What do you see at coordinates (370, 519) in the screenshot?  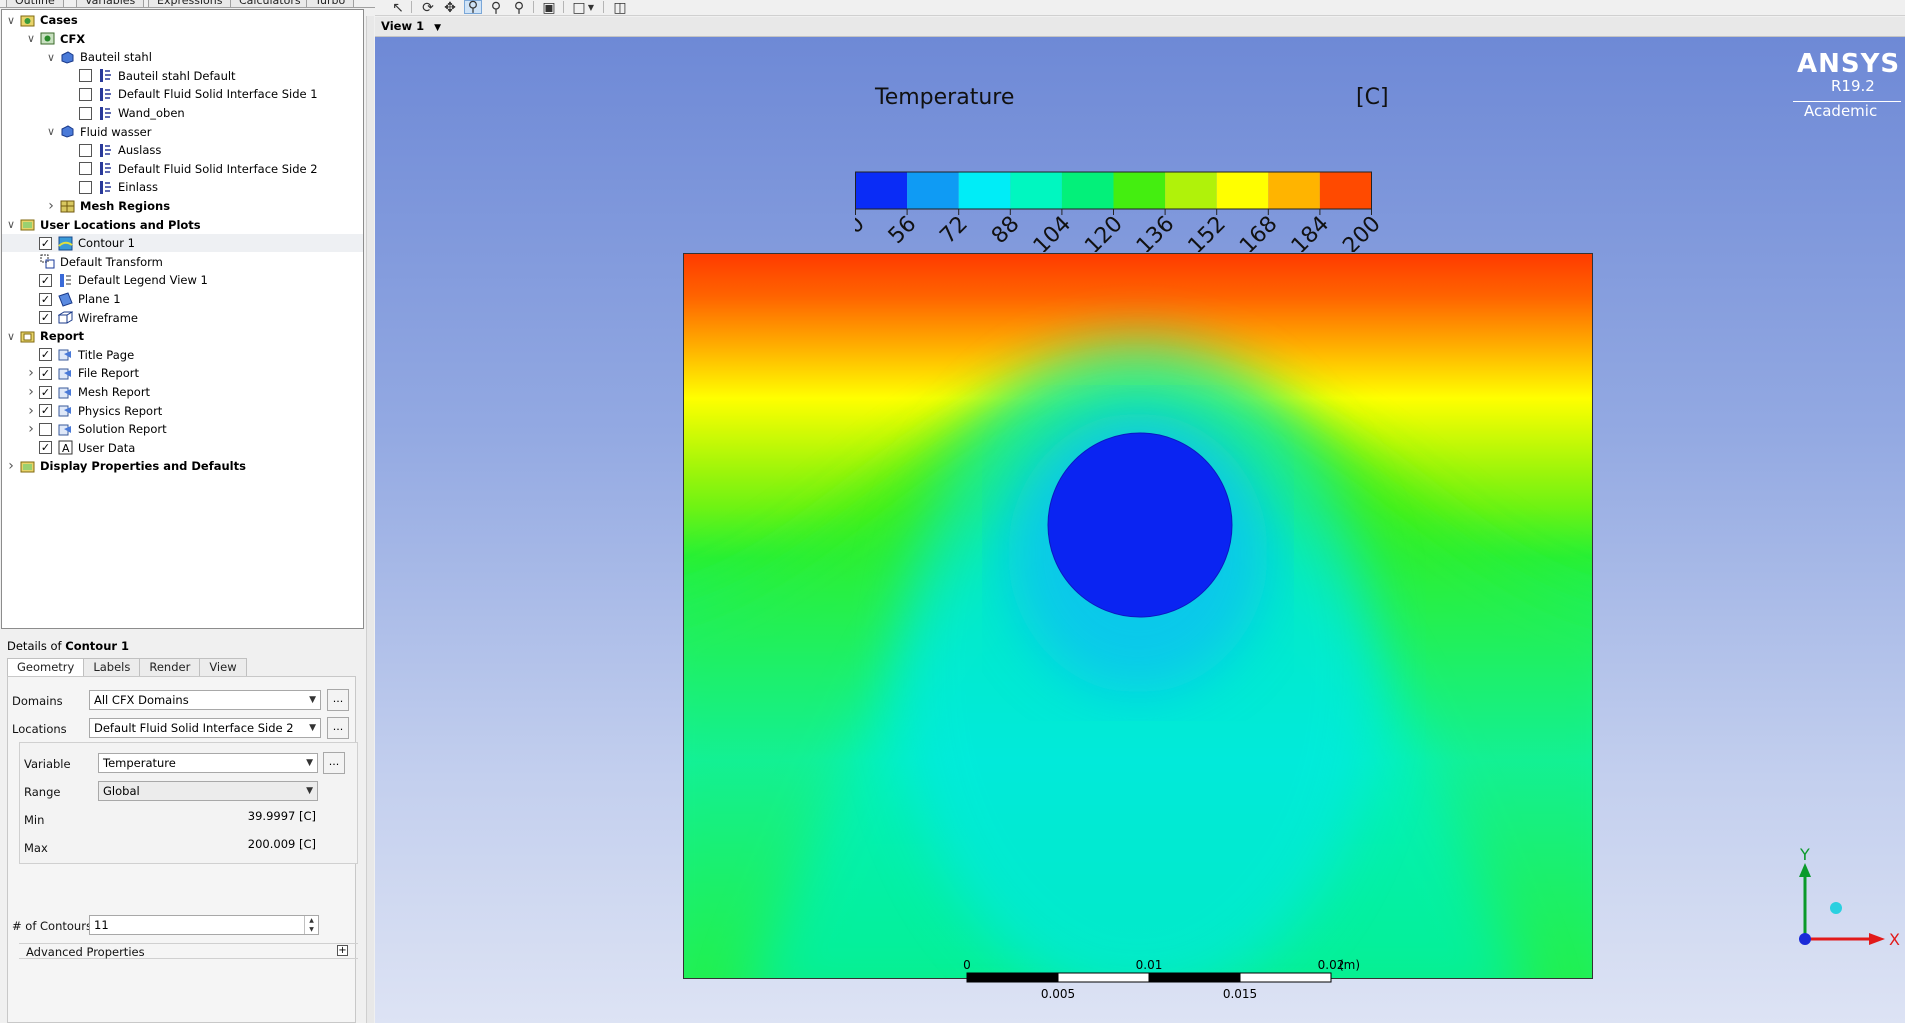 I see `panel-splitter` at bounding box center [370, 519].